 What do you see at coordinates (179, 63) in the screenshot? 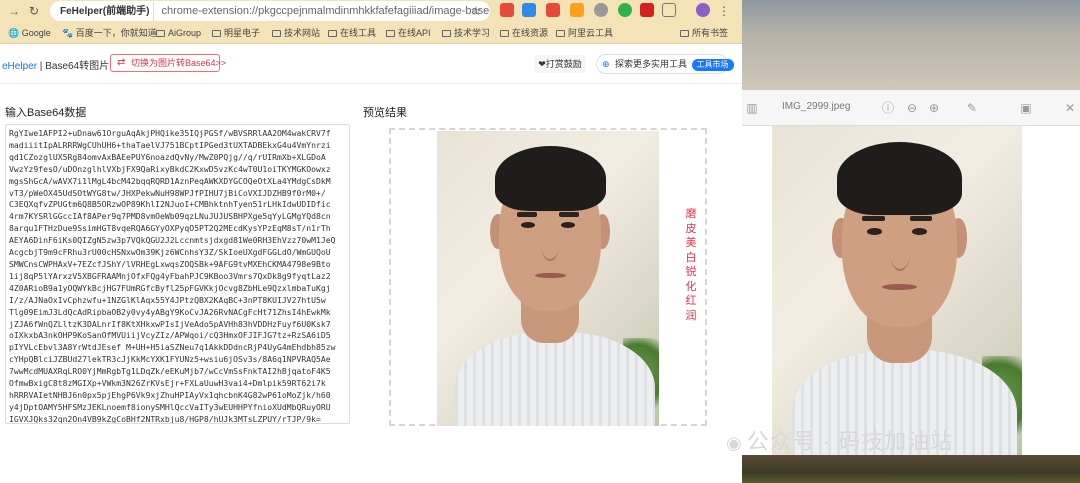
I see `switch-button-label: 切换为图片转Base64>>` at bounding box center [179, 63].